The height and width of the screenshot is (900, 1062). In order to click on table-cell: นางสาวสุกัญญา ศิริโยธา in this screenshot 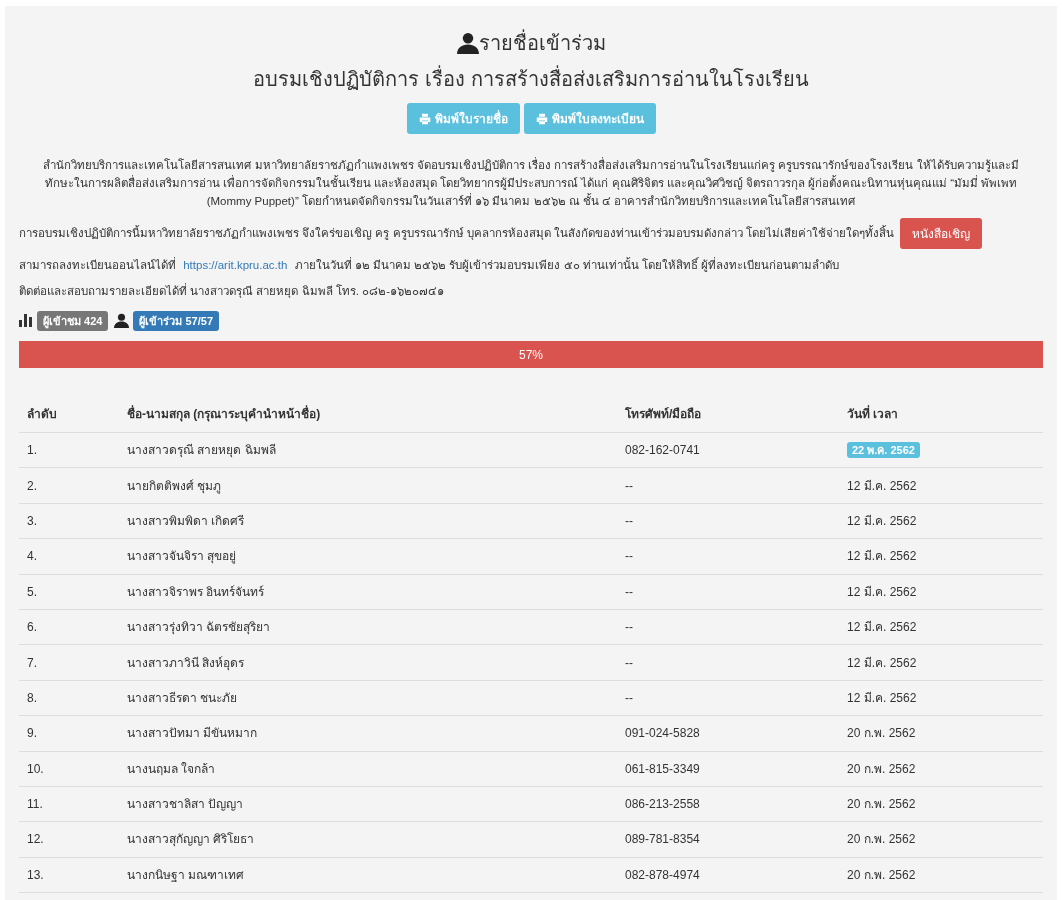, I will do `click(368, 839)`.